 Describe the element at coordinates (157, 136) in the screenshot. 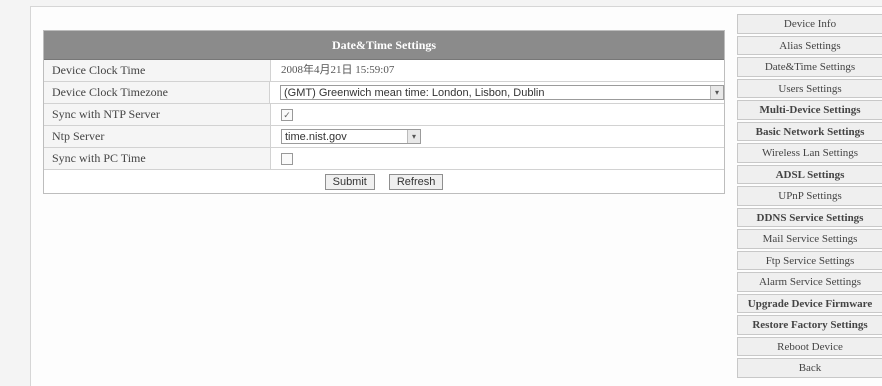

I see `label-ntp-server: Ntp Server` at that location.